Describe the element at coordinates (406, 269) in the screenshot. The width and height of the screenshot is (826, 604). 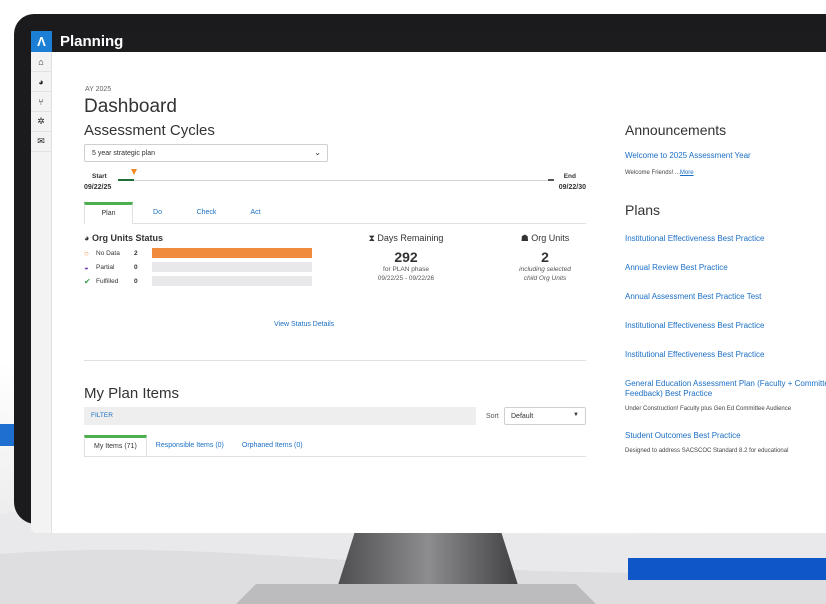
I see `days-remaining-phase: for PLAN phase` at that location.